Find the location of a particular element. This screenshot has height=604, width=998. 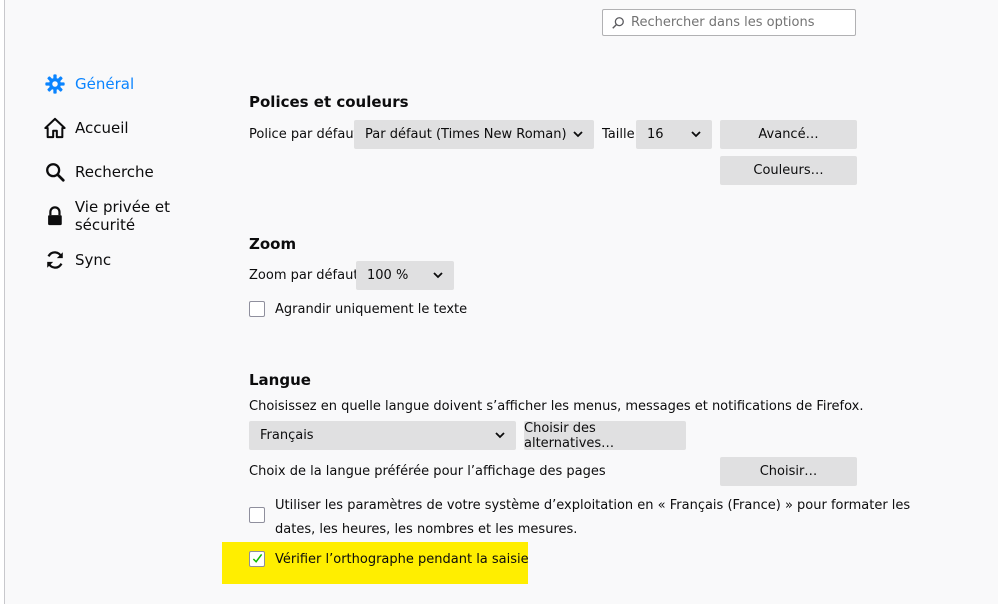

search-input is located at coordinates (741, 22).